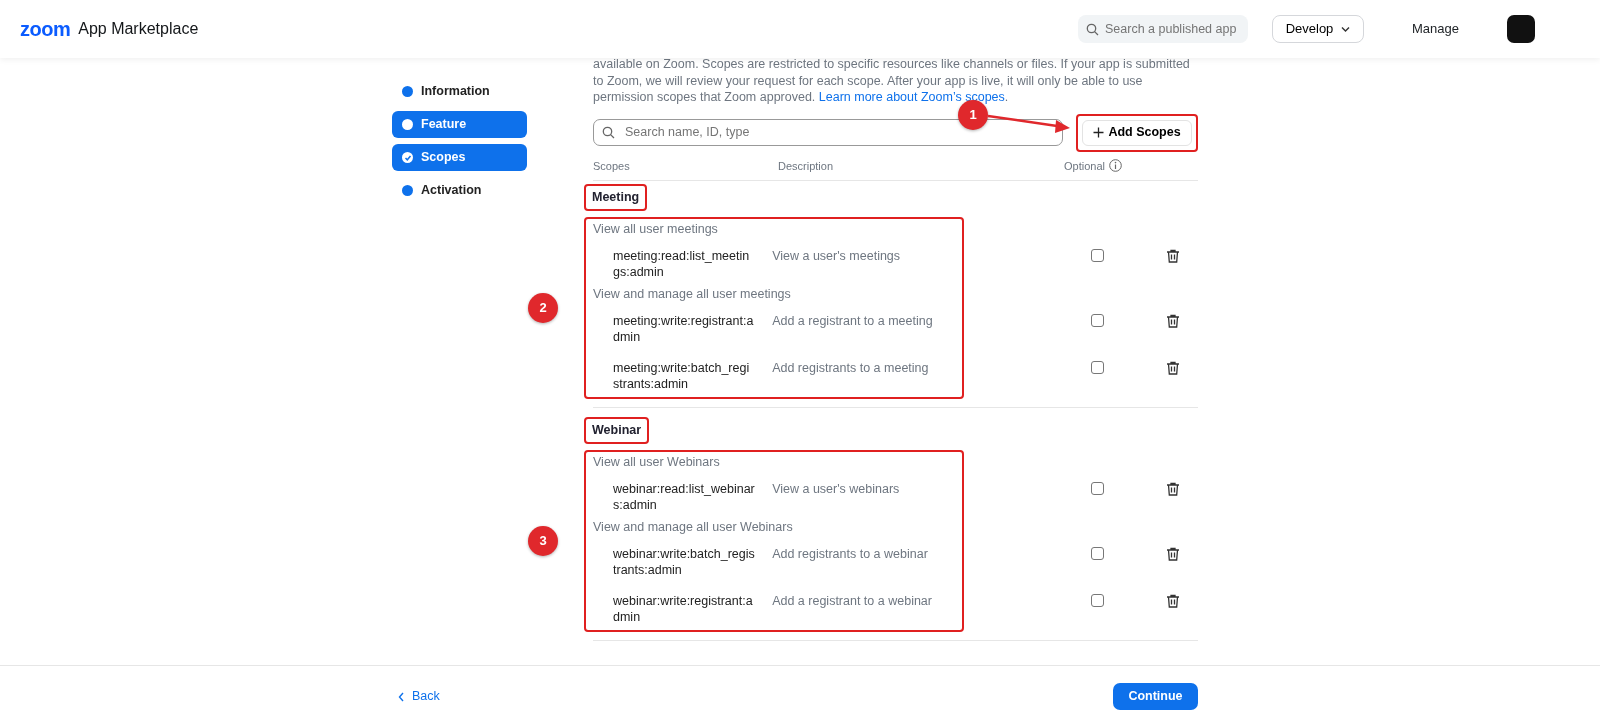  I want to click on scope-description: Add registrants to a webinar, so click(850, 553).